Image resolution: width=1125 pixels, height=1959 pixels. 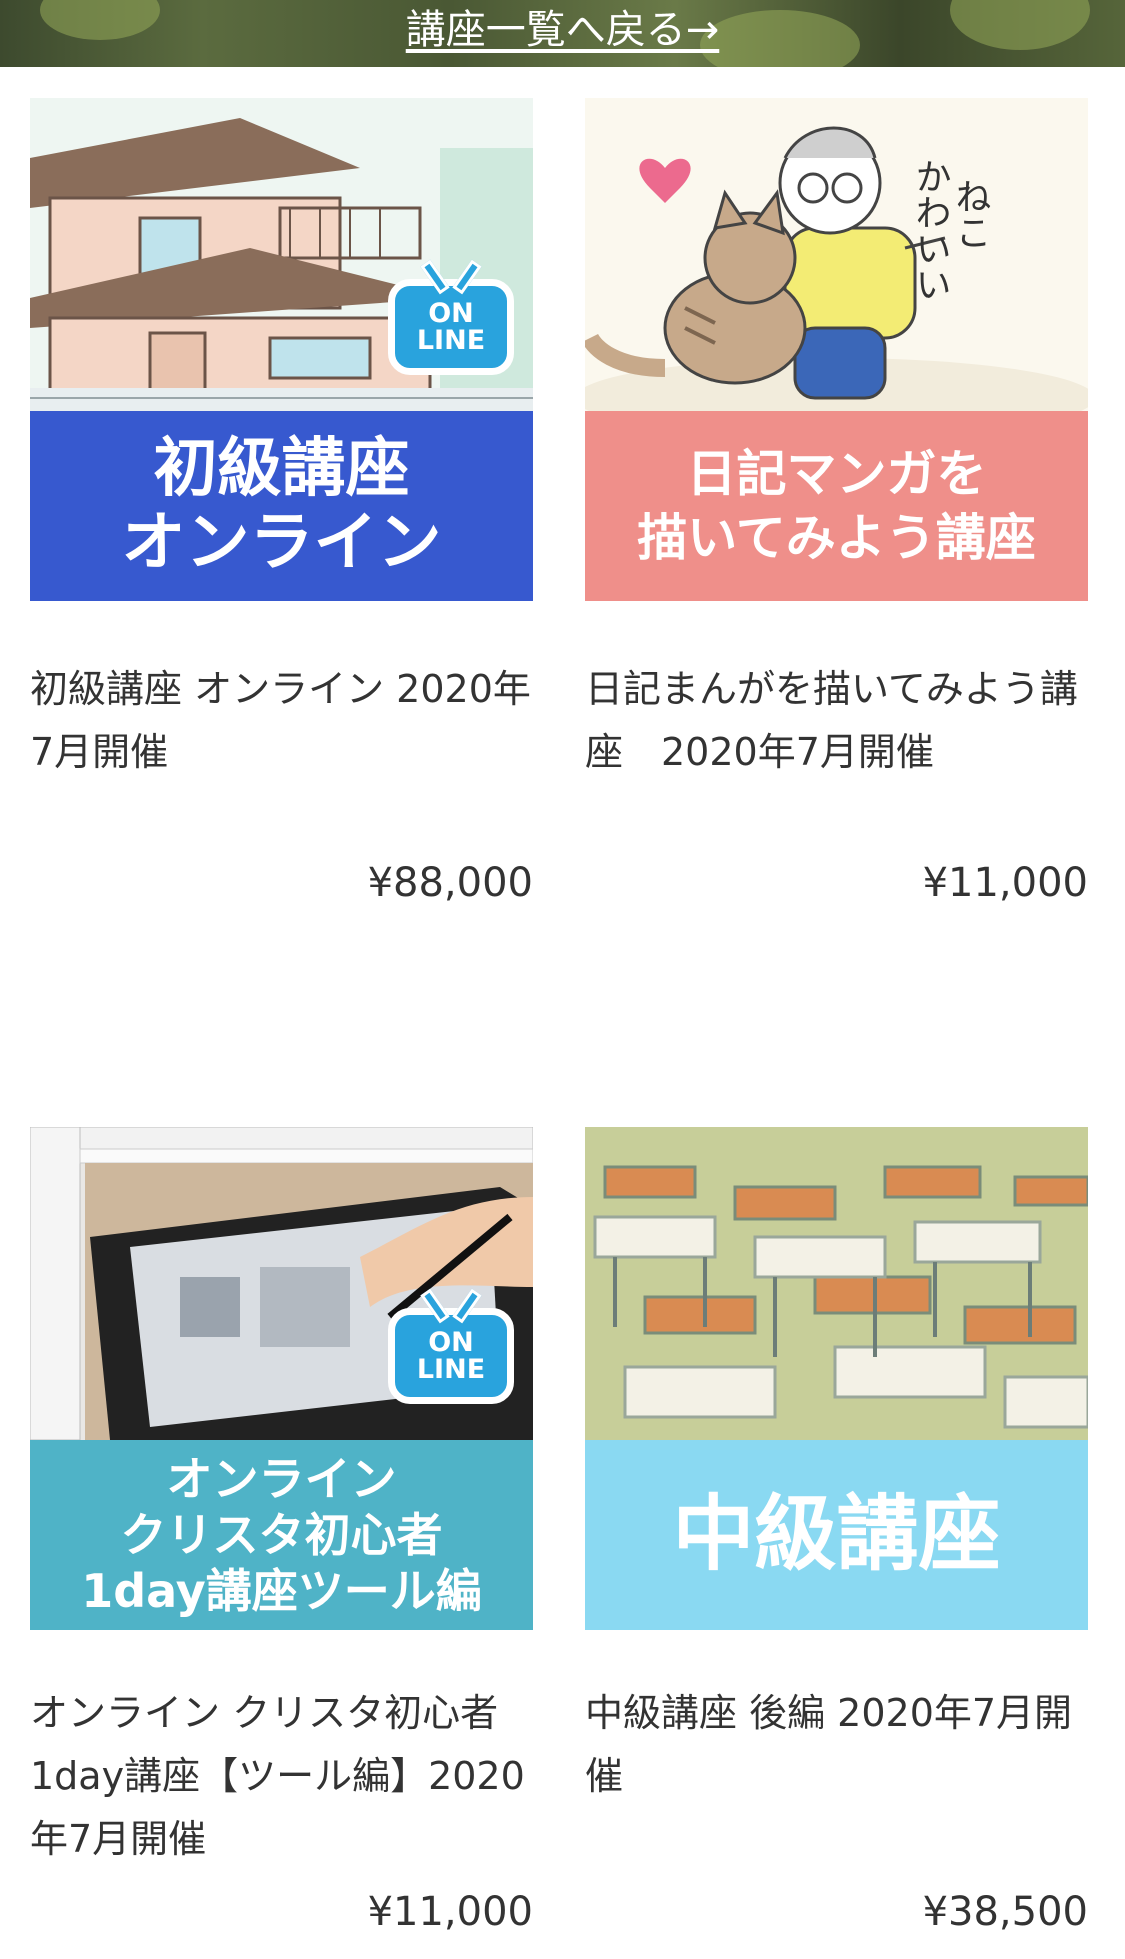 I want to click on product-price: ¥38,500, so click(x=1005, y=1912).